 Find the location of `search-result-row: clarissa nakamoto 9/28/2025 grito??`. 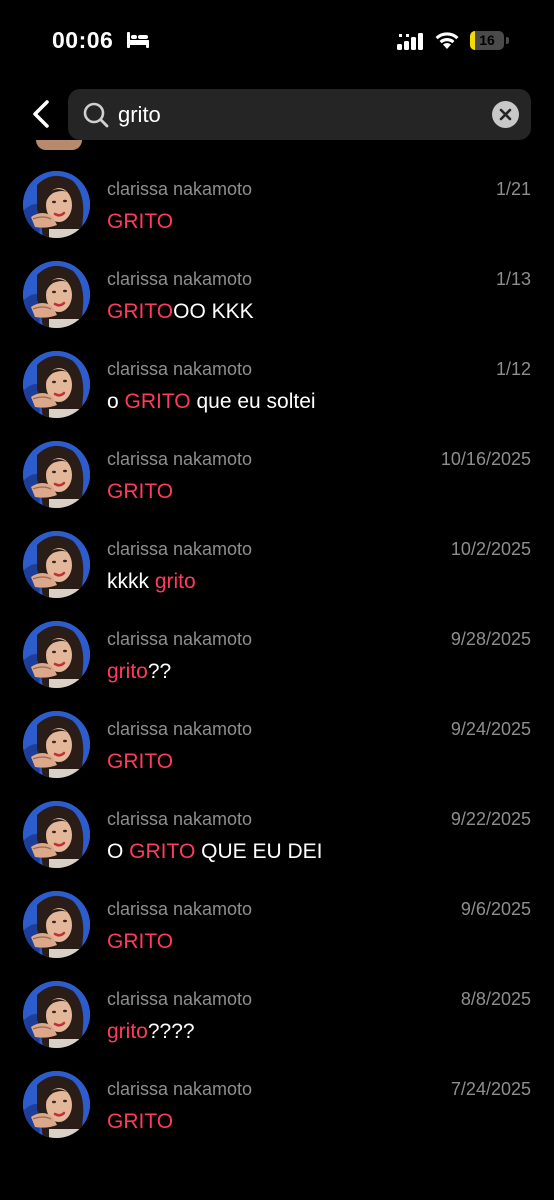

search-result-row: clarissa nakamoto 9/28/2025 grito?? is located at coordinates (277, 654).